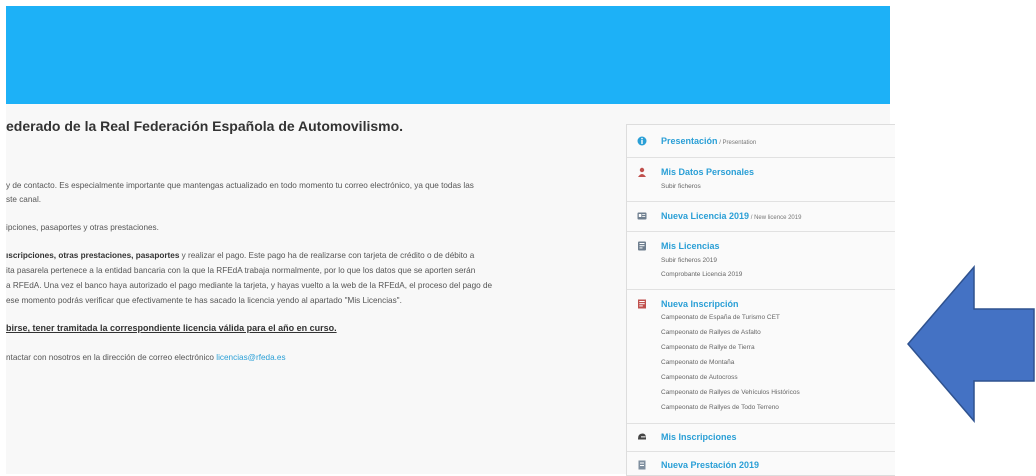 The height and width of the screenshot is (476, 1036). What do you see at coordinates (681, 186) in the screenshot?
I see `submenu-item: Subir ficheros` at bounding box center [681, 186].